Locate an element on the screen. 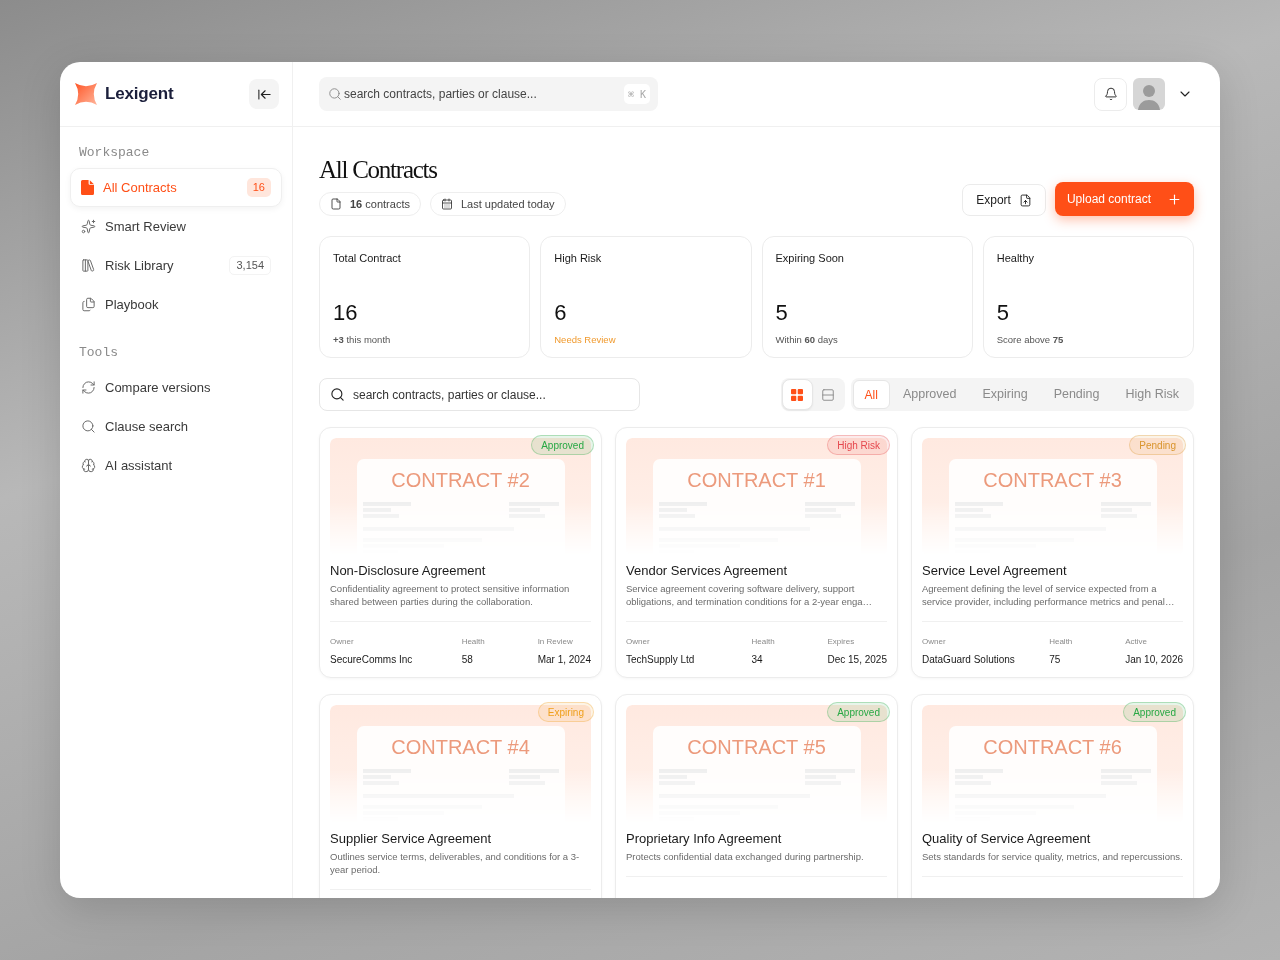  contract-title: Non-Disclosure Agreement is located at coordinates (408, 571).